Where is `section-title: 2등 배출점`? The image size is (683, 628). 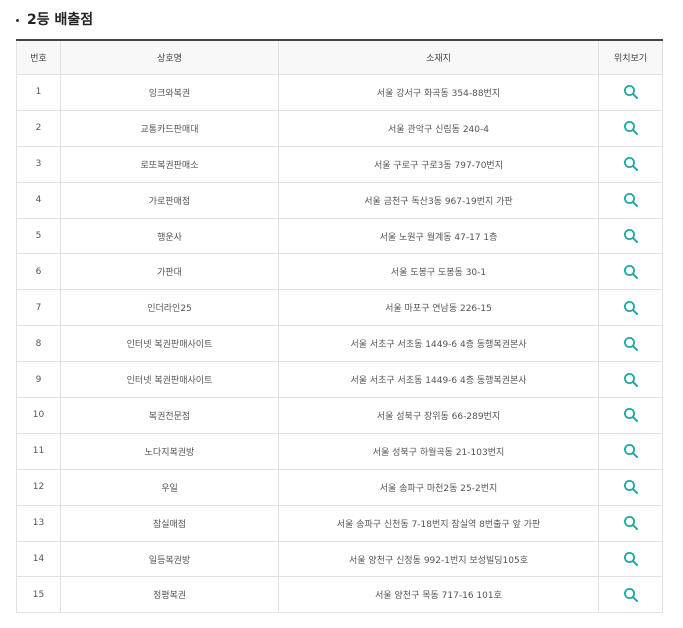 section-title: 2등 배출점 is located at coordinates (60, 20).